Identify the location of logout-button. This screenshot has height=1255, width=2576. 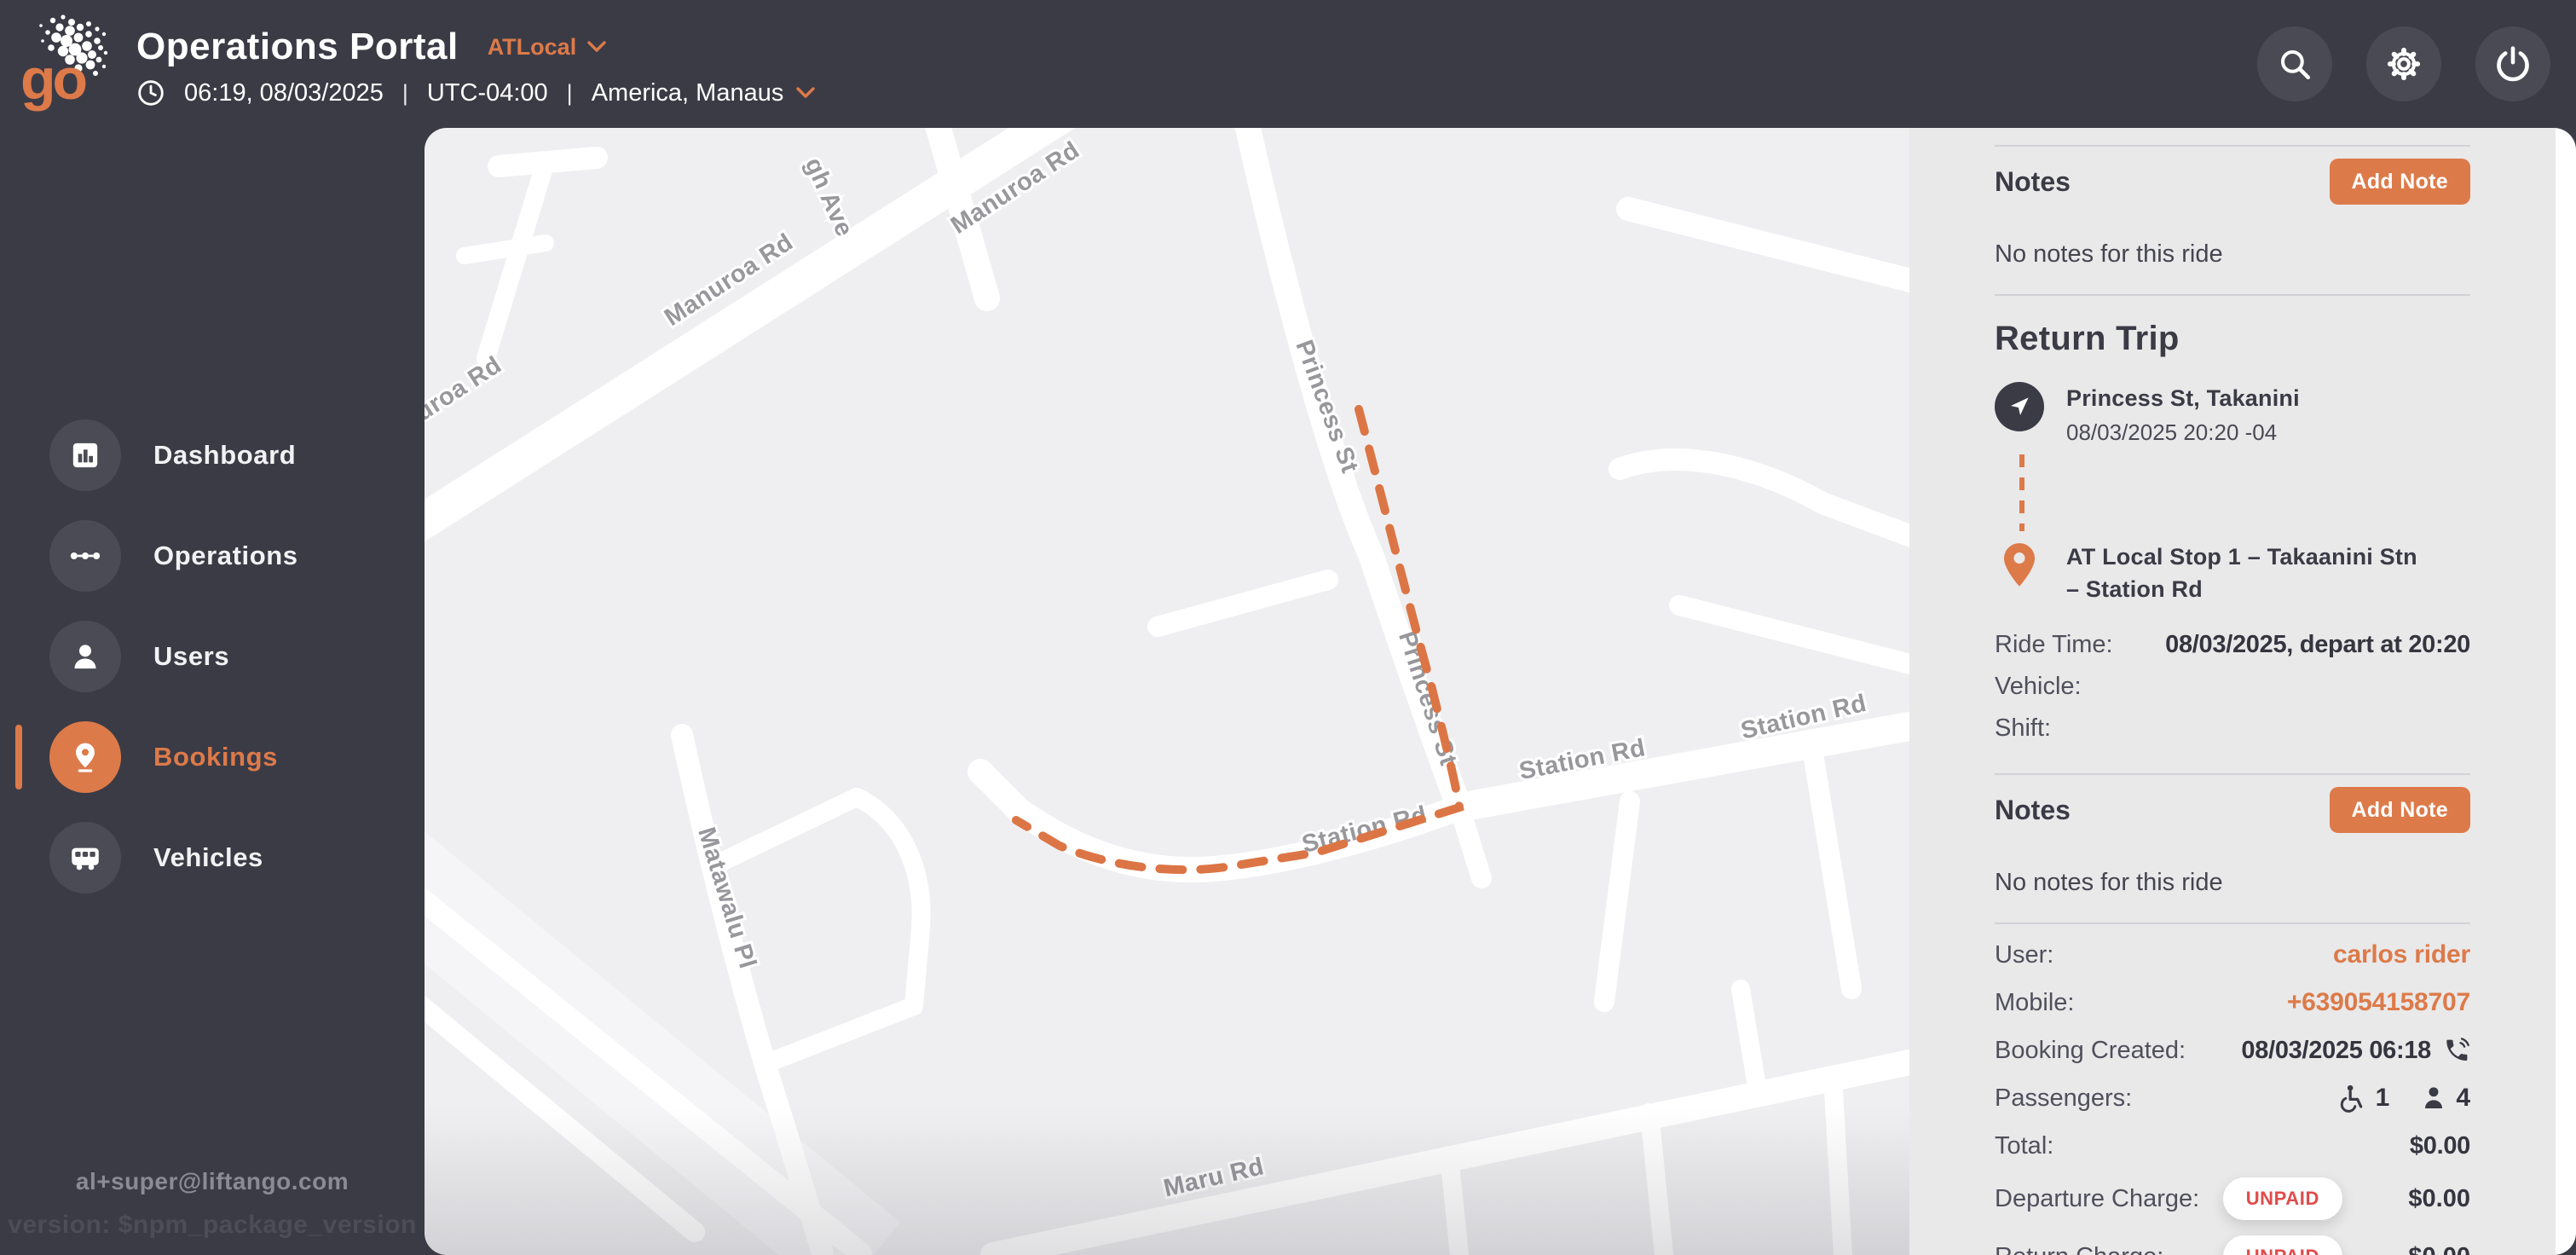
(2512, 63).